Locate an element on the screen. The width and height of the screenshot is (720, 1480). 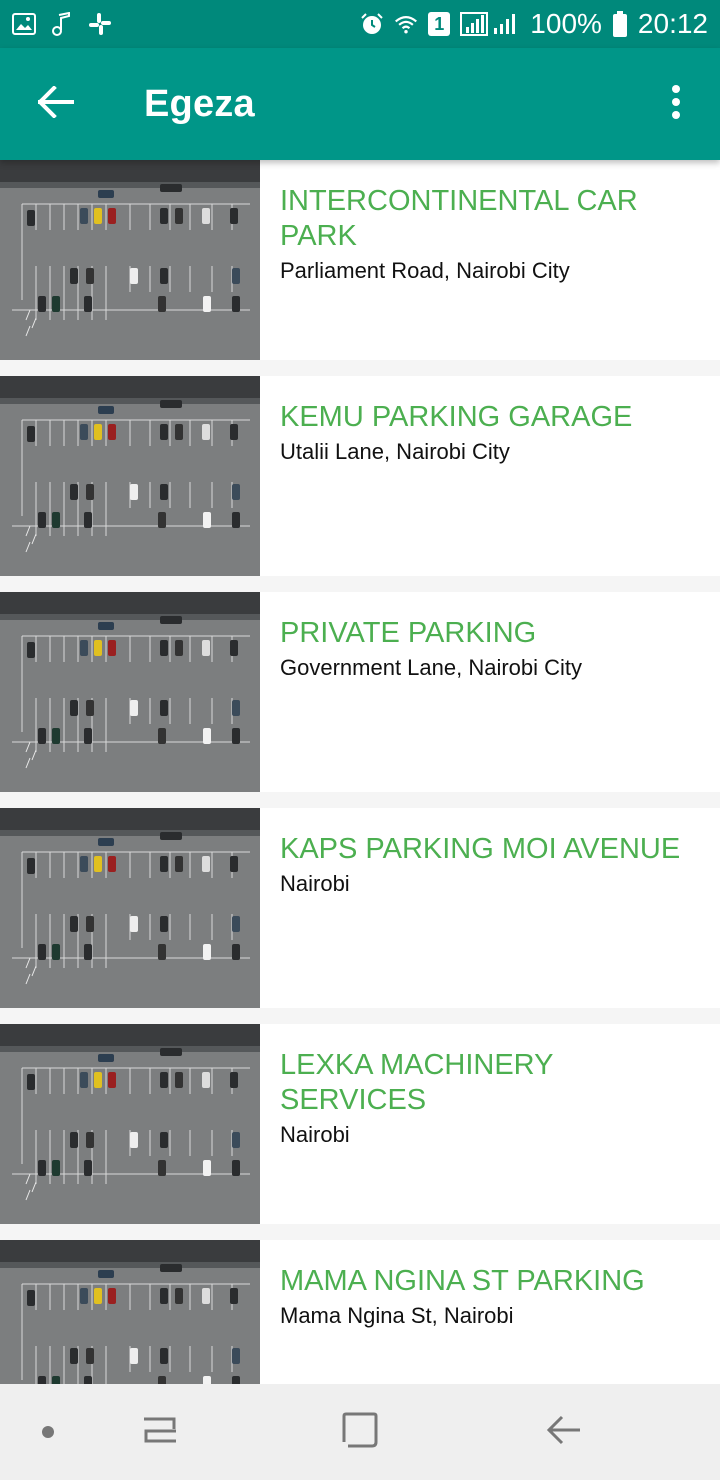
parking-name: INTERCONTINENTAL CAR PARK is located at coordinates (459, 218).